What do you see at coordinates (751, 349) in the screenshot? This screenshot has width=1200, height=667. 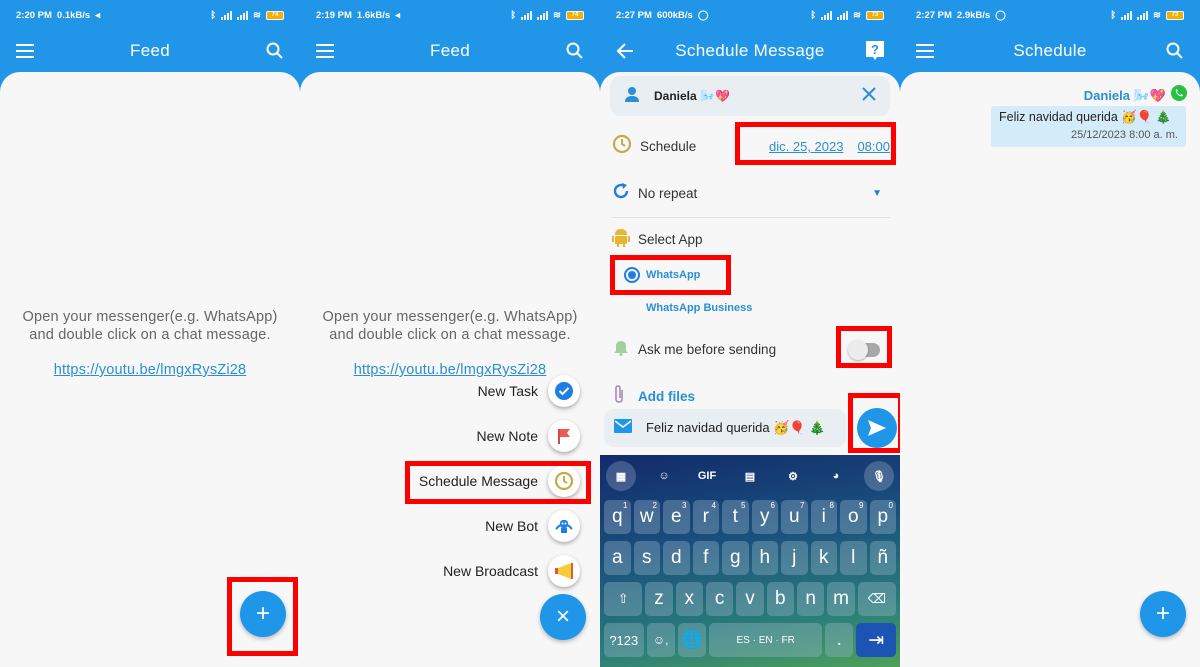 I see `ask-before-sending-row: Ask me before sending` at bounding box center [751, 349].